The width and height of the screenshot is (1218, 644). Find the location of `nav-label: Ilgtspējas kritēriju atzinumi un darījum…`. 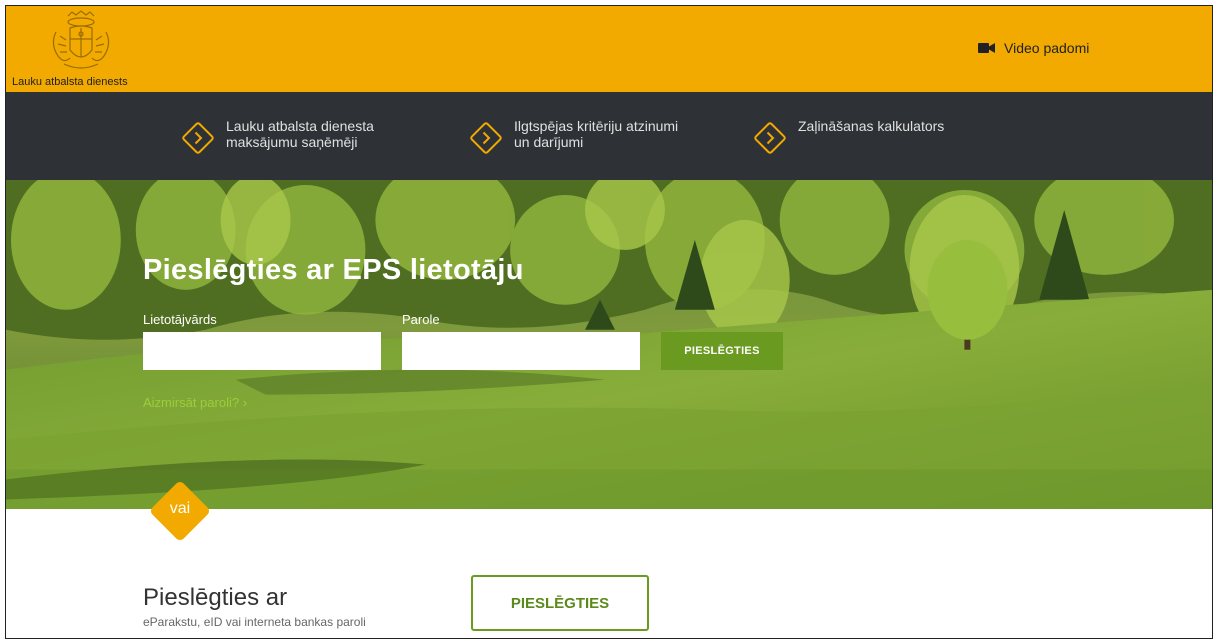

nav-label: Ilgtspējas kritēriju atzinumi un darījum… is located at coordinates (596, 134).